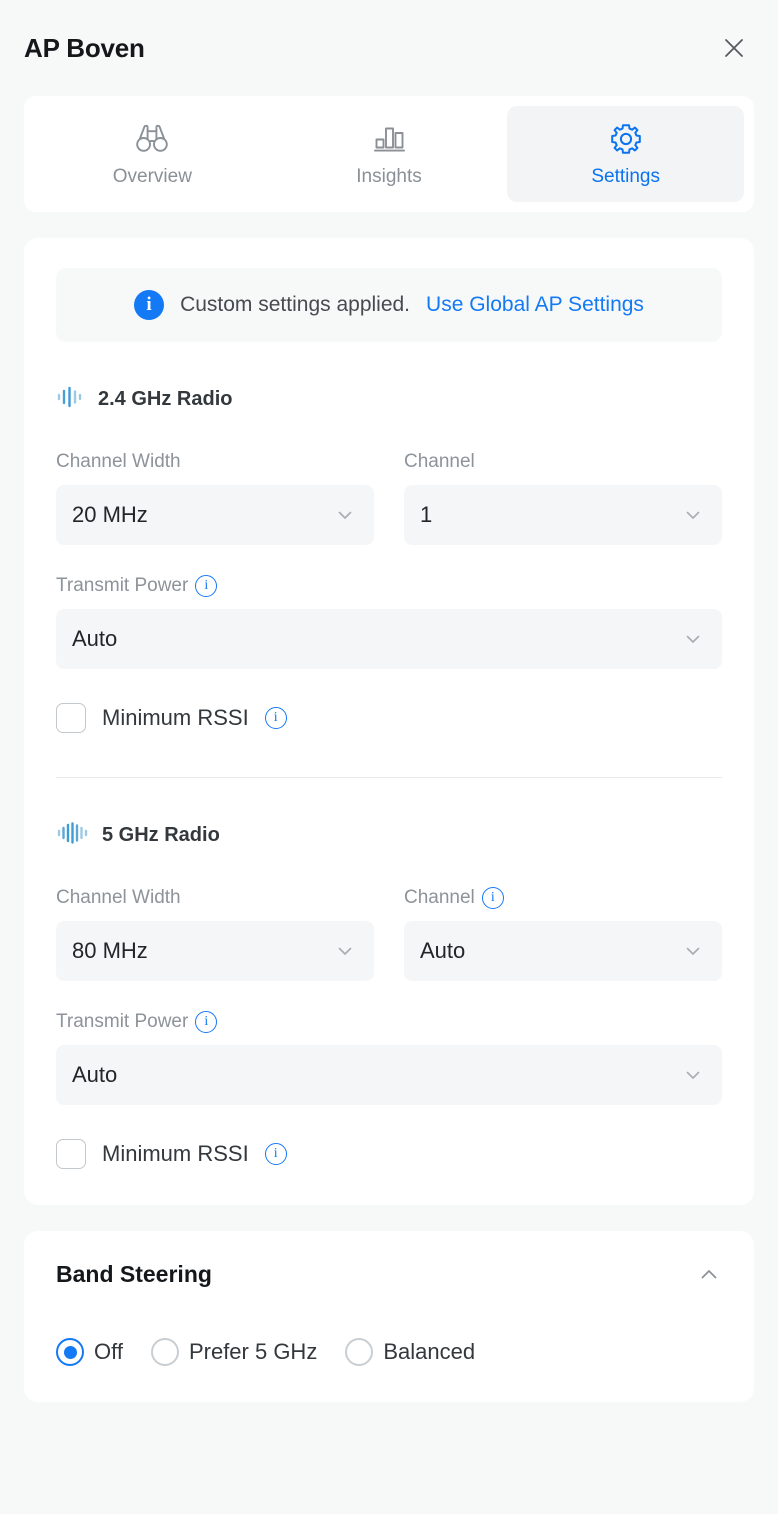 This screenshot has height=1514, width=778. I want to click on field-transmit-power-2-4ghz: Transmit Power i Auto, so click(389, 621).